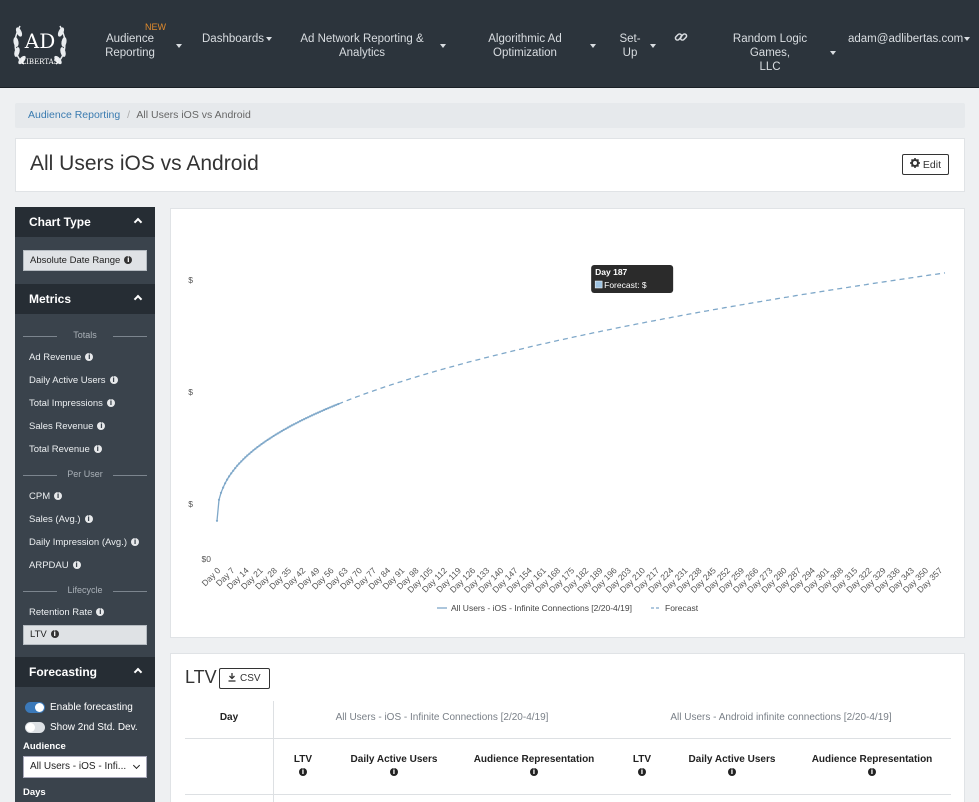 The height and width of the screenshot is (802, 979). Describe the element at coordinates (141, 41) in the screenshot. I see `nav-audience-reporting: NEW Audience Reporting` at that location.